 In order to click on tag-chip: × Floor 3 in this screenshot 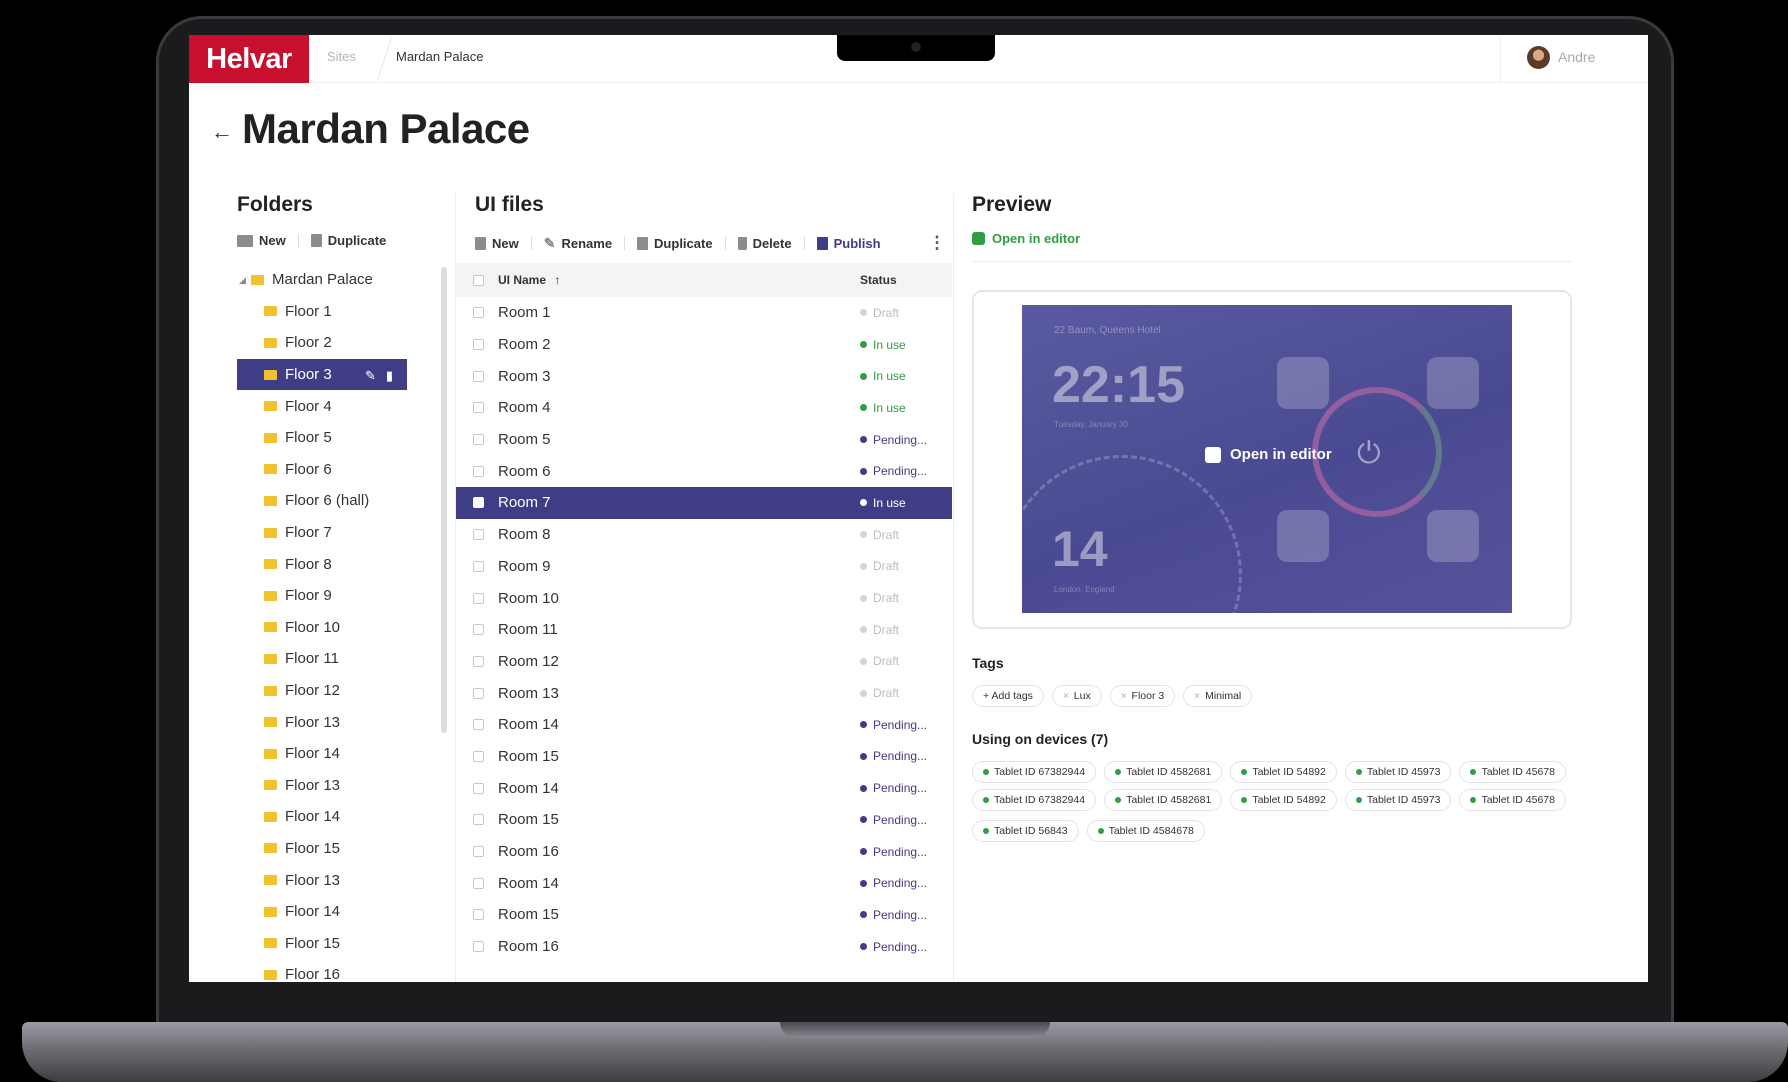, I will do `click(1142, 696)`.